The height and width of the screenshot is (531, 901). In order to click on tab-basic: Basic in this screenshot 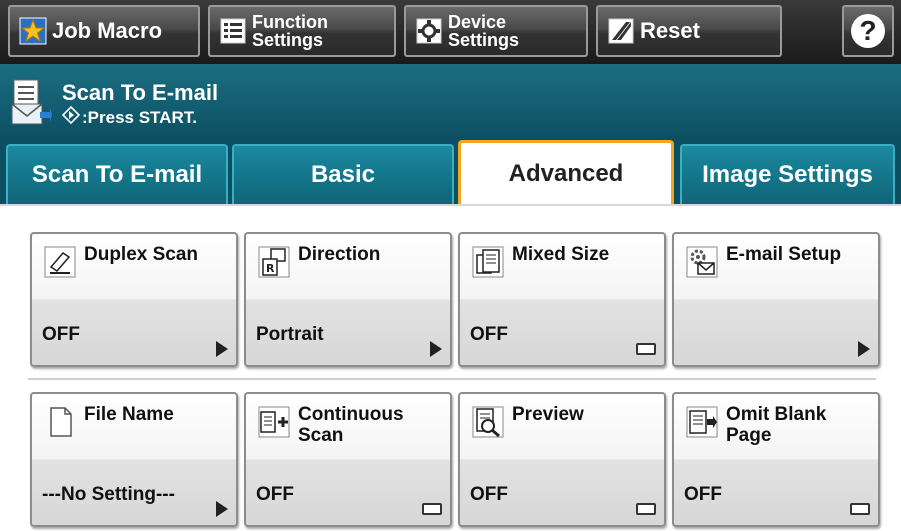, I will do `click(343, 174)`.